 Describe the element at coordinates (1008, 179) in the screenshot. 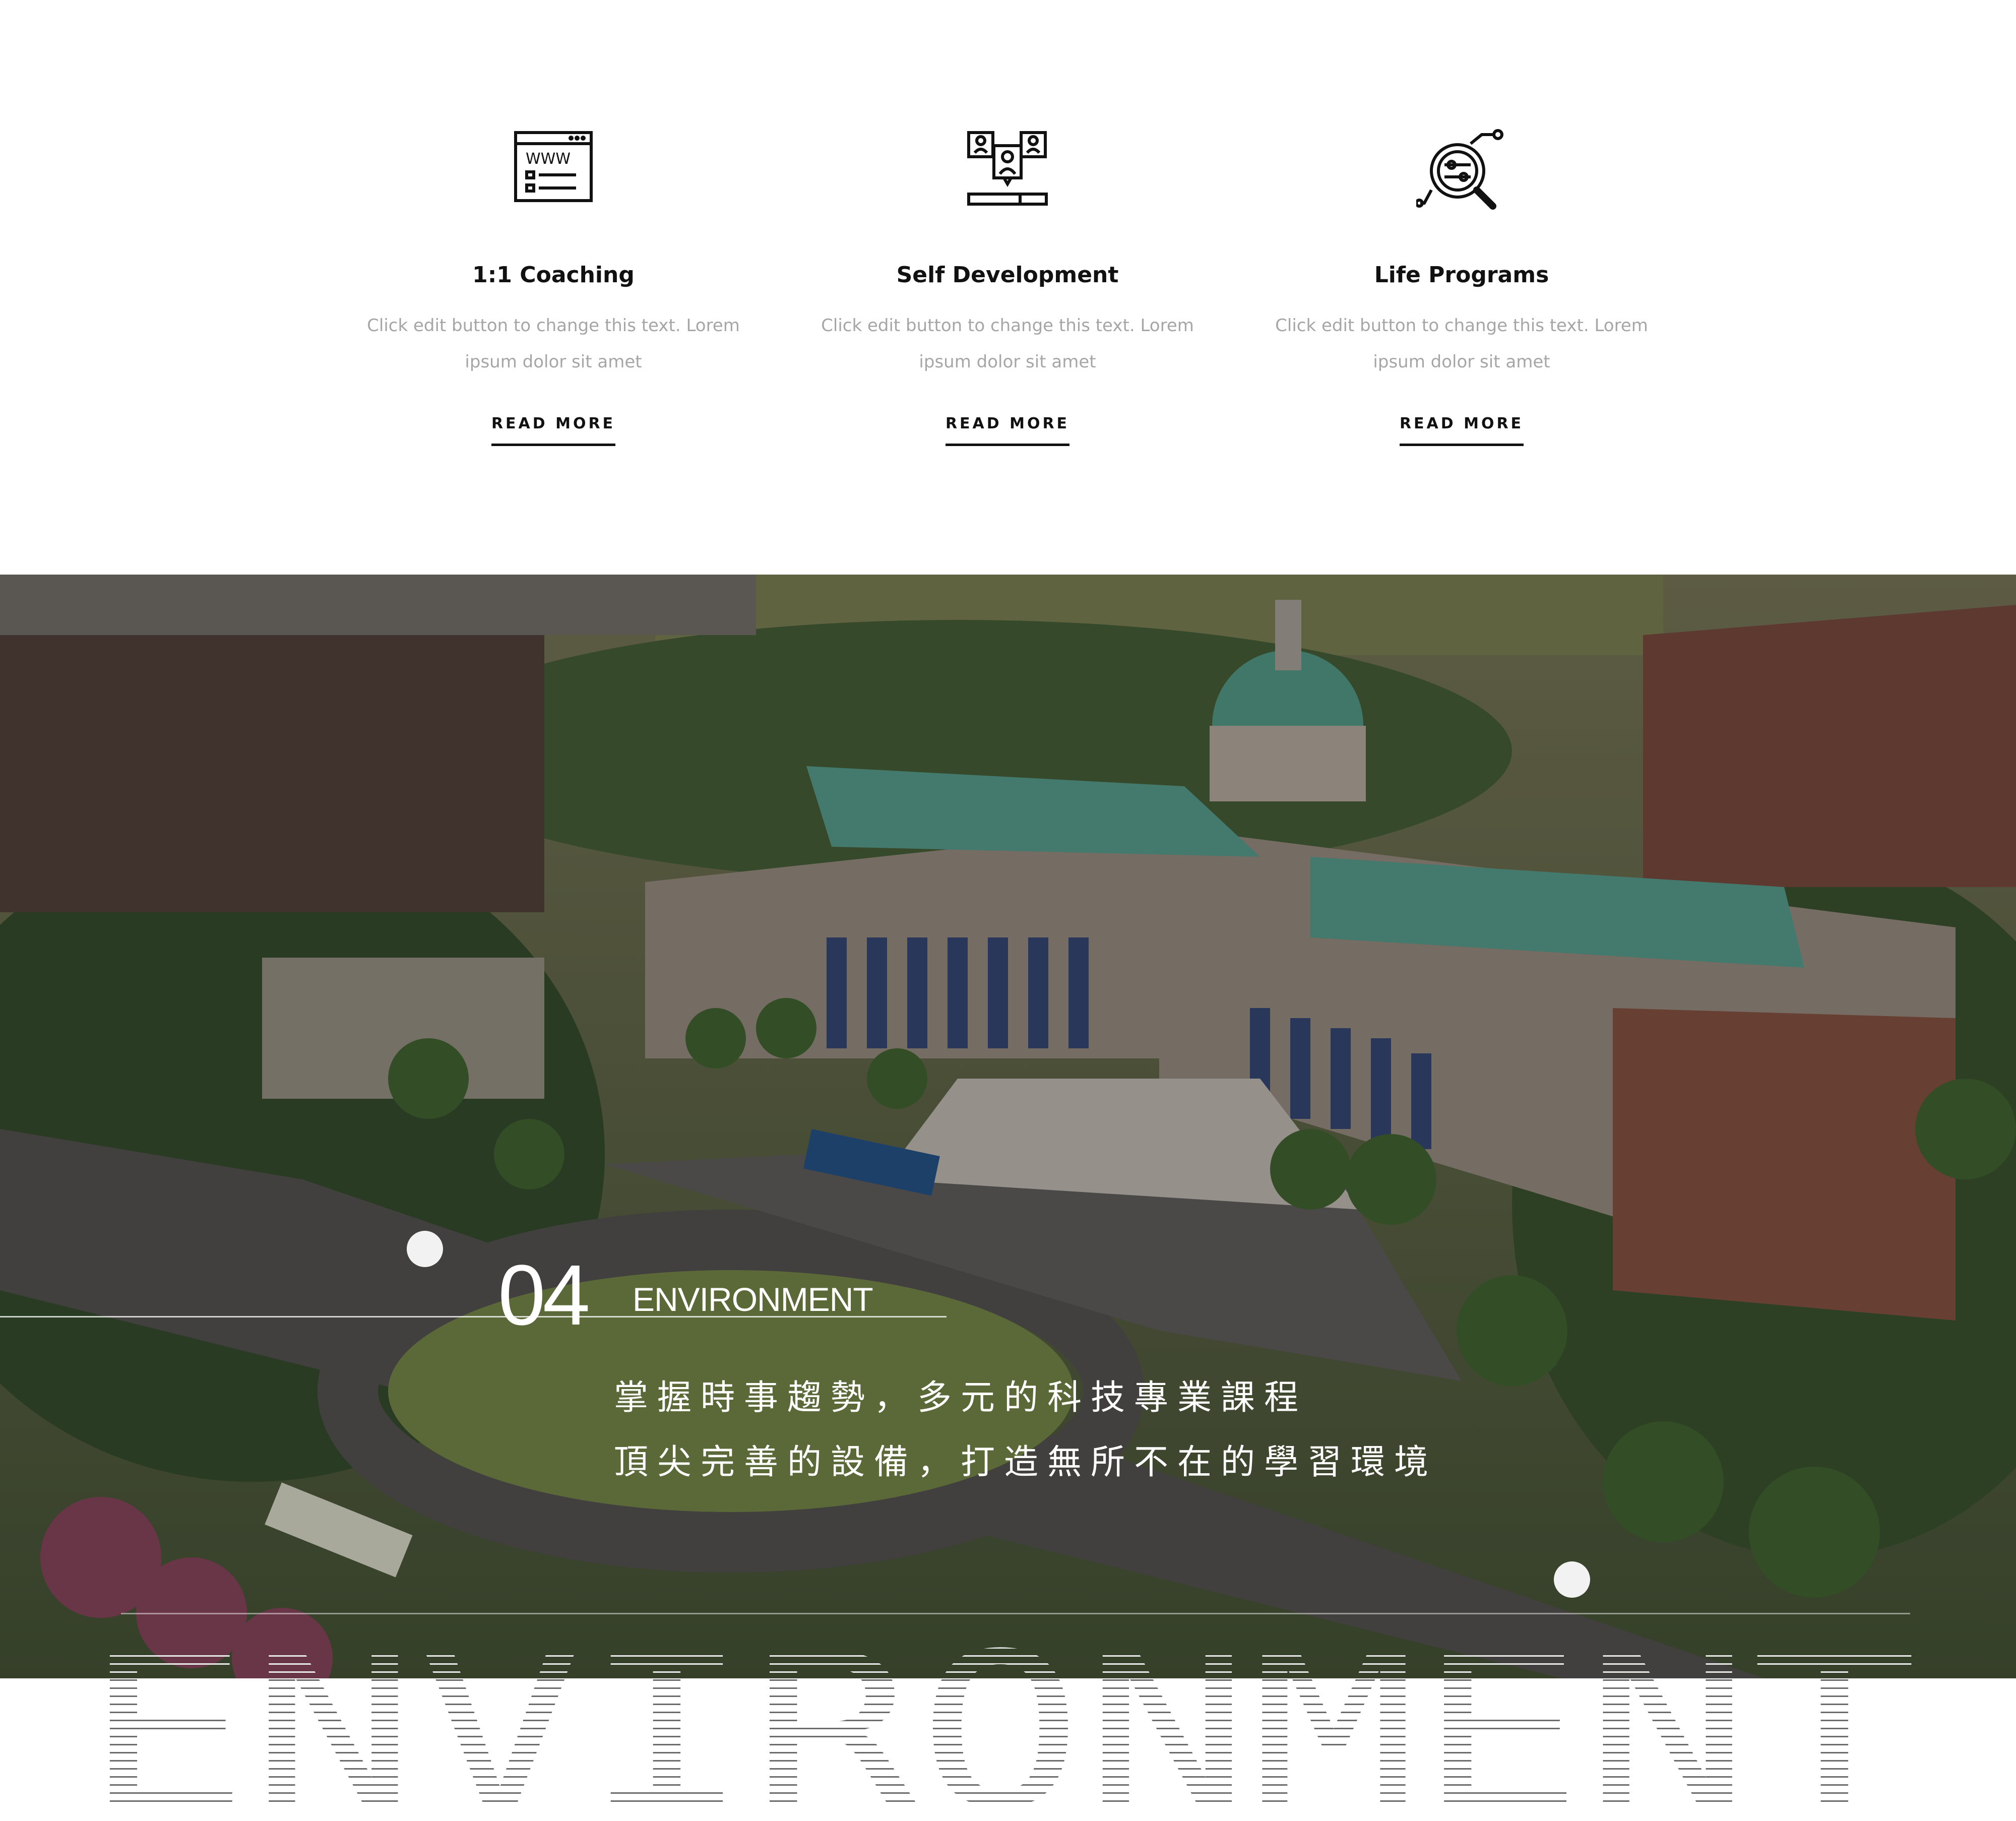

I see `people-presentation-icon` at that location.